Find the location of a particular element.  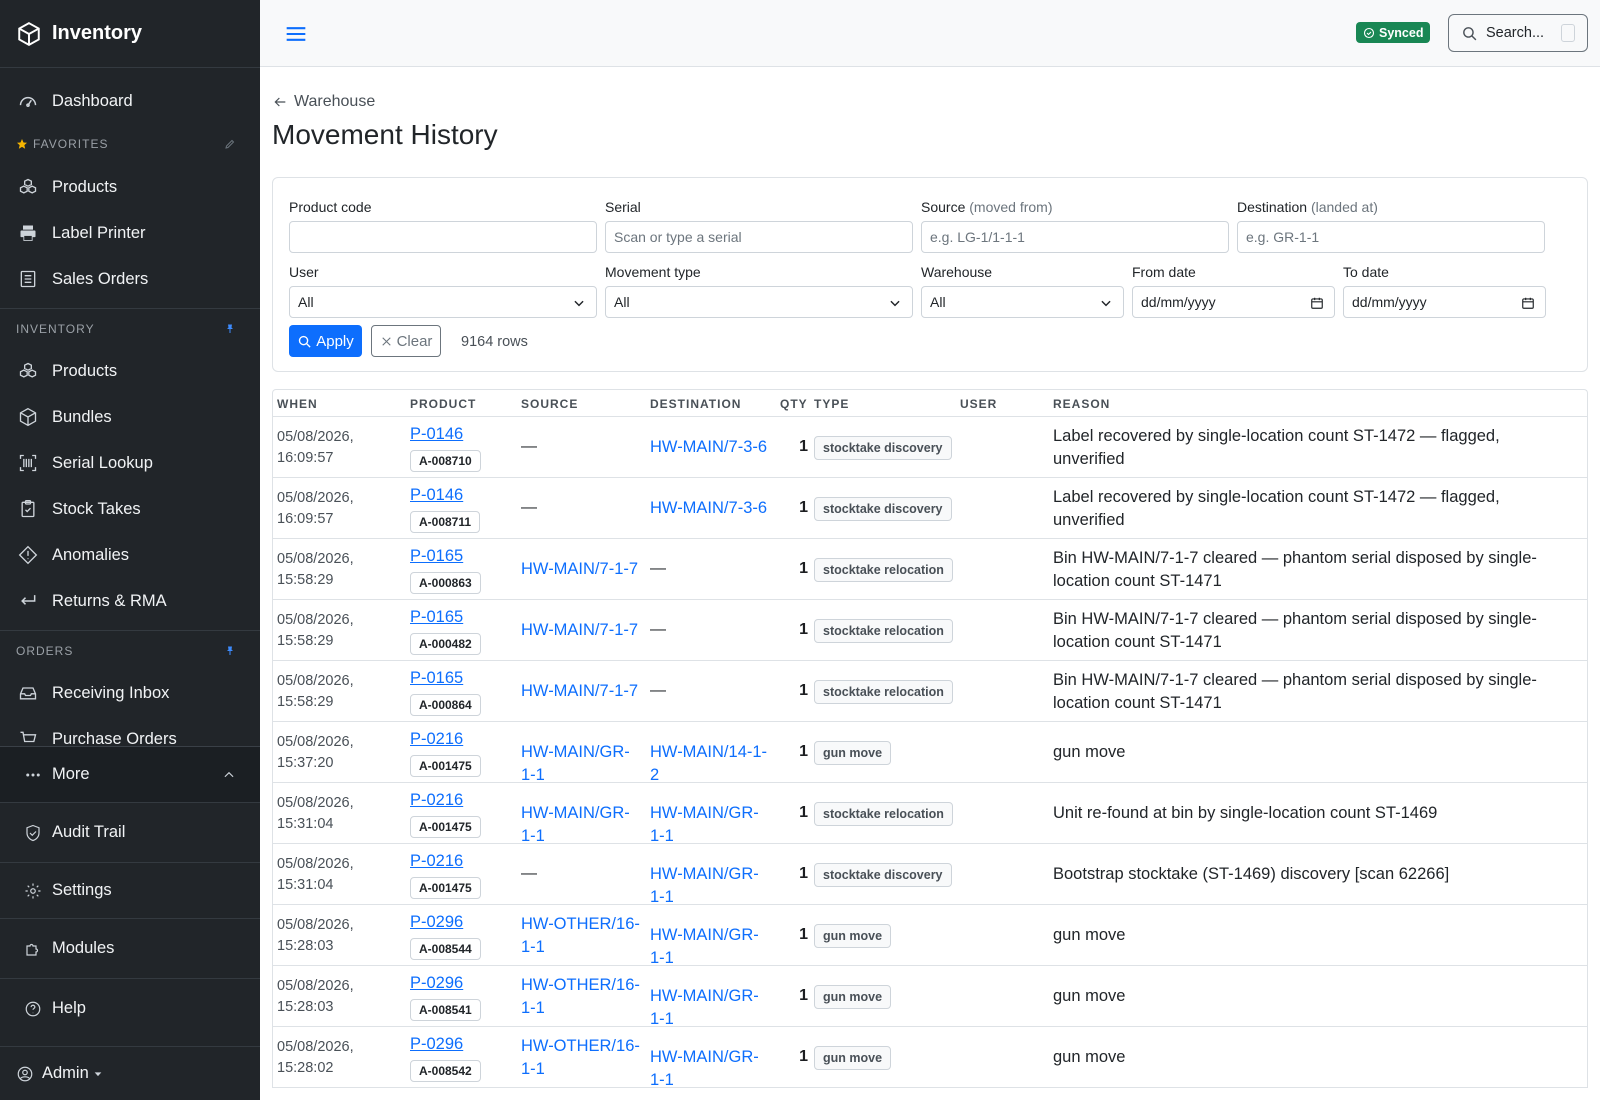

product-code-input is located at coordinates (443, 237).